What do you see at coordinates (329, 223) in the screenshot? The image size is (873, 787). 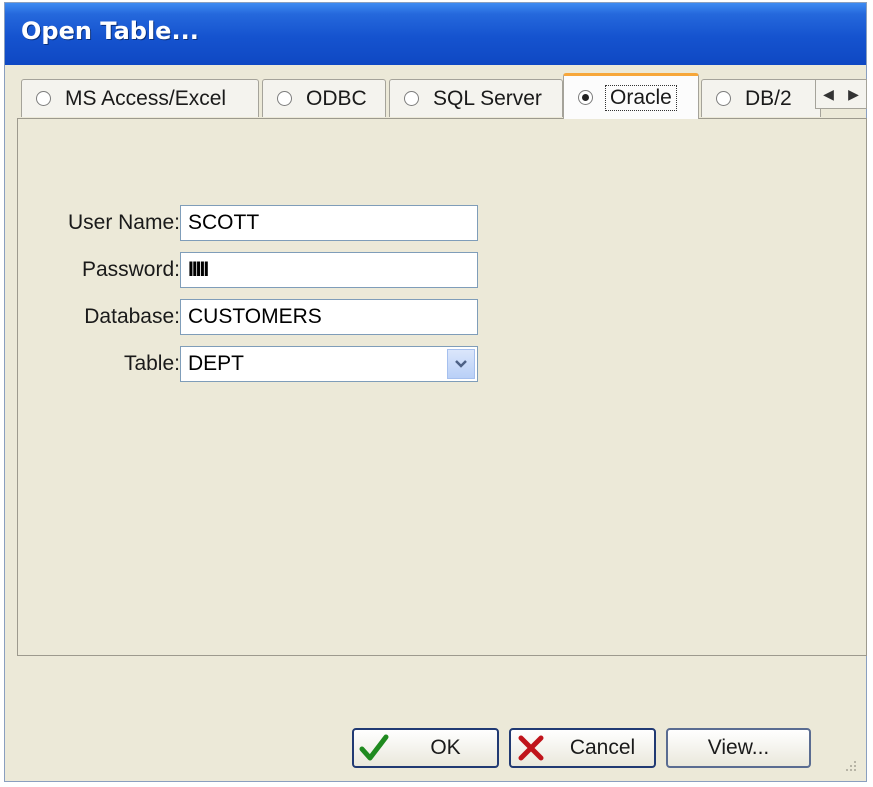 I see `user-name-input: SCOTT` at bounding box center [329, 223].